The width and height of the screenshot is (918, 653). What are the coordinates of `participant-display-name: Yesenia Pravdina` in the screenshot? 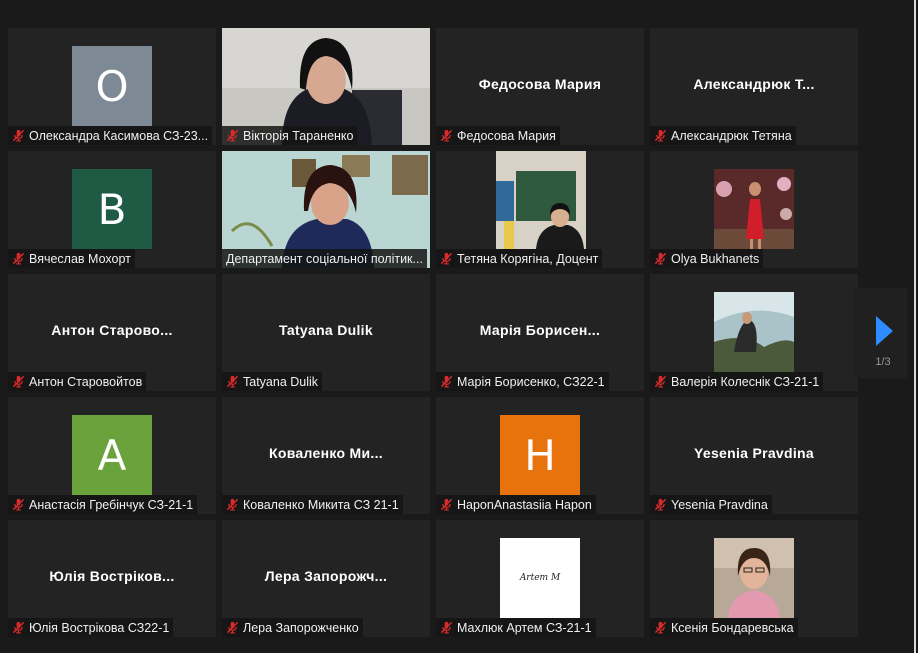 It's located at (754, 453).